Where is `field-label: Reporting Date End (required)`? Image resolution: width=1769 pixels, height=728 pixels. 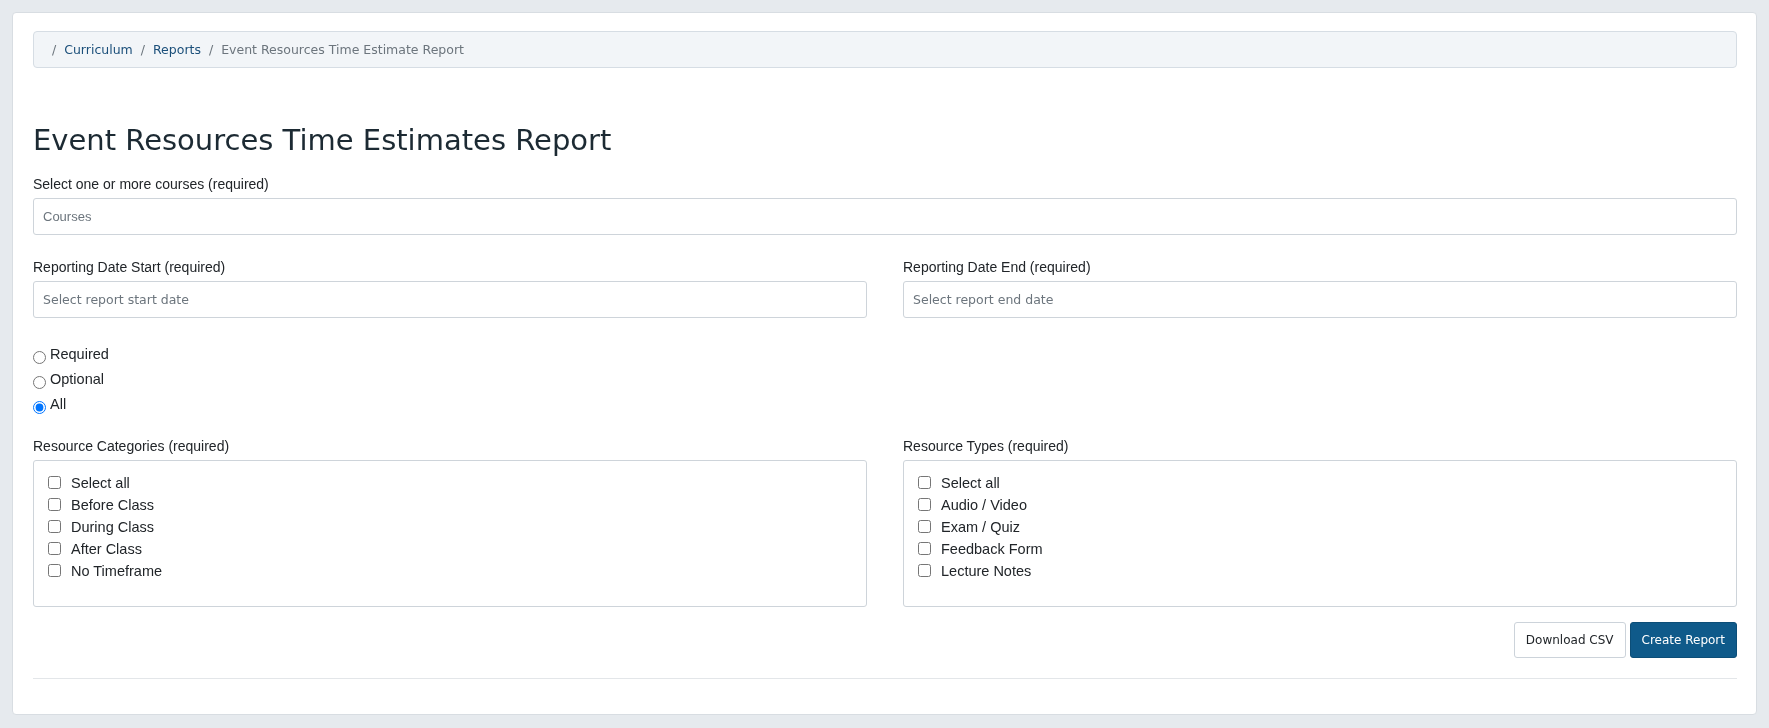
field-label: Reporting Date End (required) is located at coordinates (997, 266).